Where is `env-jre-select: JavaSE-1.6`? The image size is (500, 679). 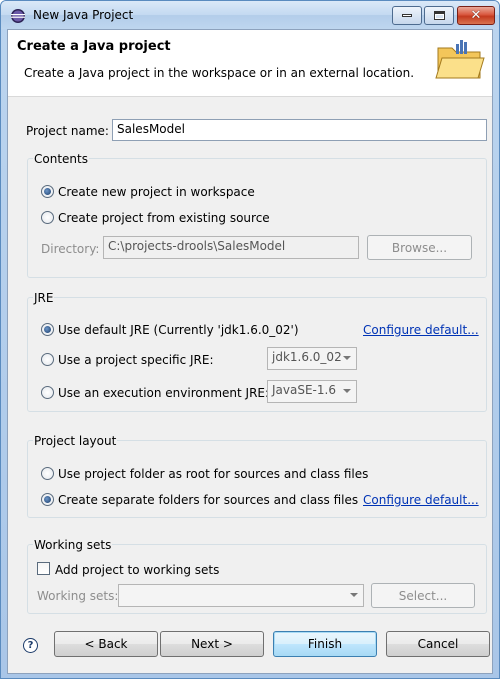
env-jre-select: JavaSE-1.6 is located at coordinates (312, 391).